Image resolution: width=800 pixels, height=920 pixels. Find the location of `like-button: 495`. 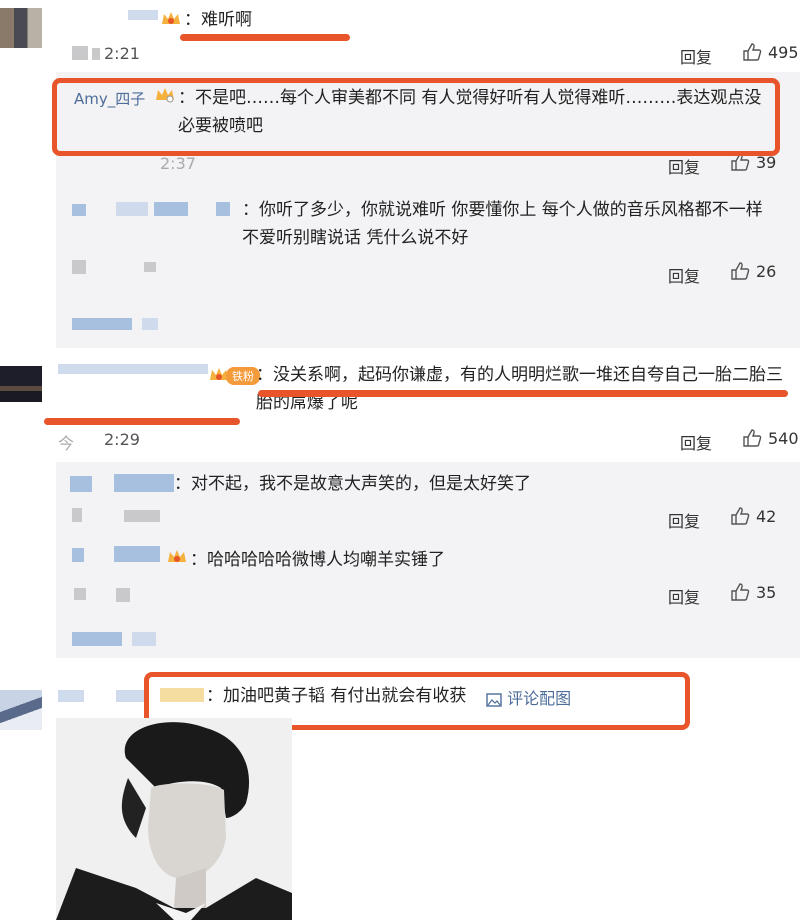

like-button: 495 is located at coordinates (770, 52).